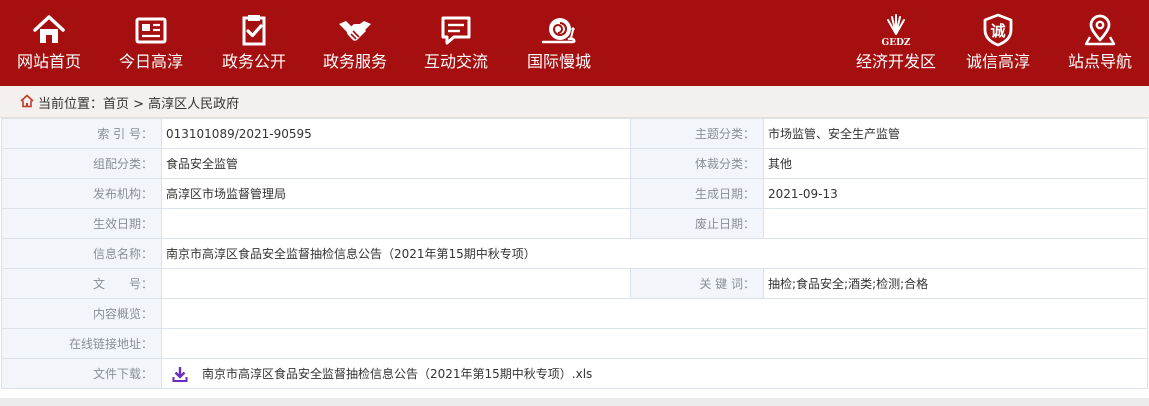 The height and width of the screenshot is (406, 1149). I want to click on breadcrumb-text: 当前位置：首页 > 高淳区人民政府, so click(139, 104).